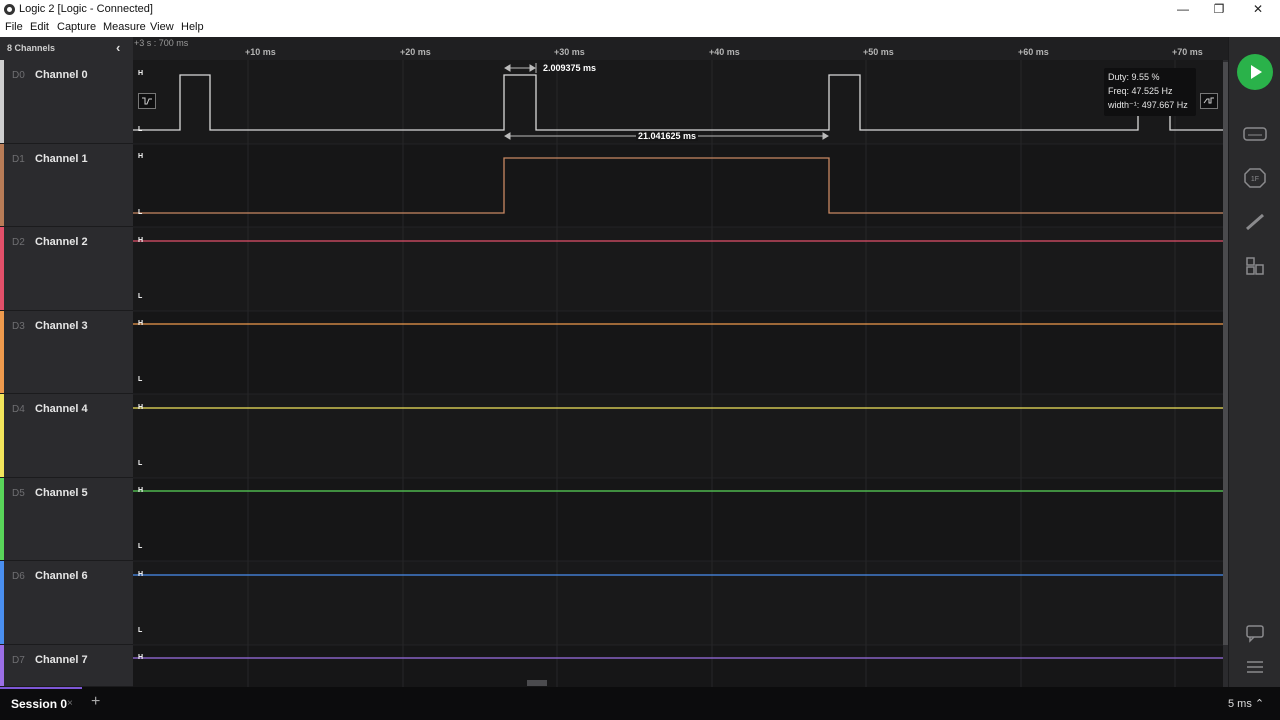 The width and height of the screenshot is (1280, 720). I want to click on channel-name: Channel 3, so click(61, 326).